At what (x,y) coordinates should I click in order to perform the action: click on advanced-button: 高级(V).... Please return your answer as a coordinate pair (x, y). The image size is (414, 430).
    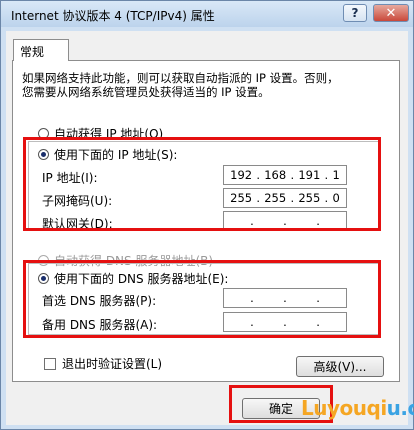
    Looking at the image, I should click on (340, 366).